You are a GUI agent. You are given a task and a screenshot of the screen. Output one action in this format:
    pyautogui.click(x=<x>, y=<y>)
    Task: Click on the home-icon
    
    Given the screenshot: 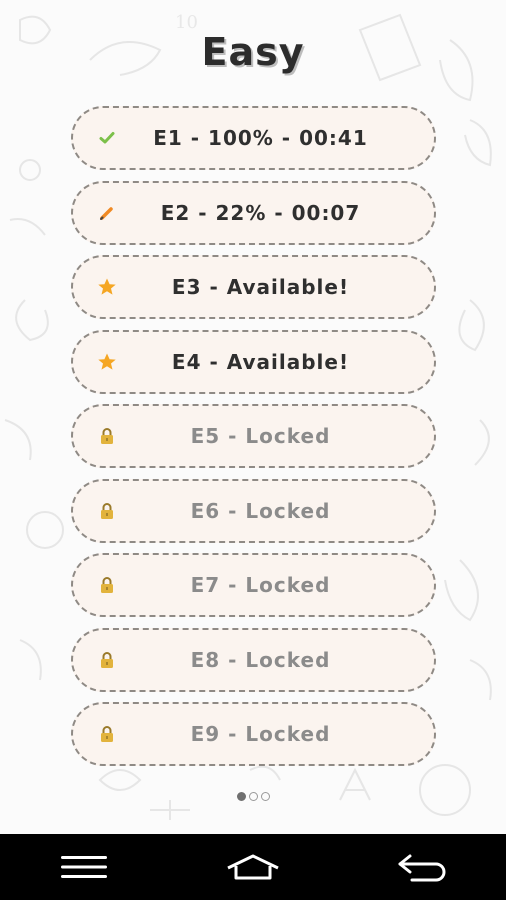 What is the action you would take?
    pyautogui.click(x=253, y=867)
    